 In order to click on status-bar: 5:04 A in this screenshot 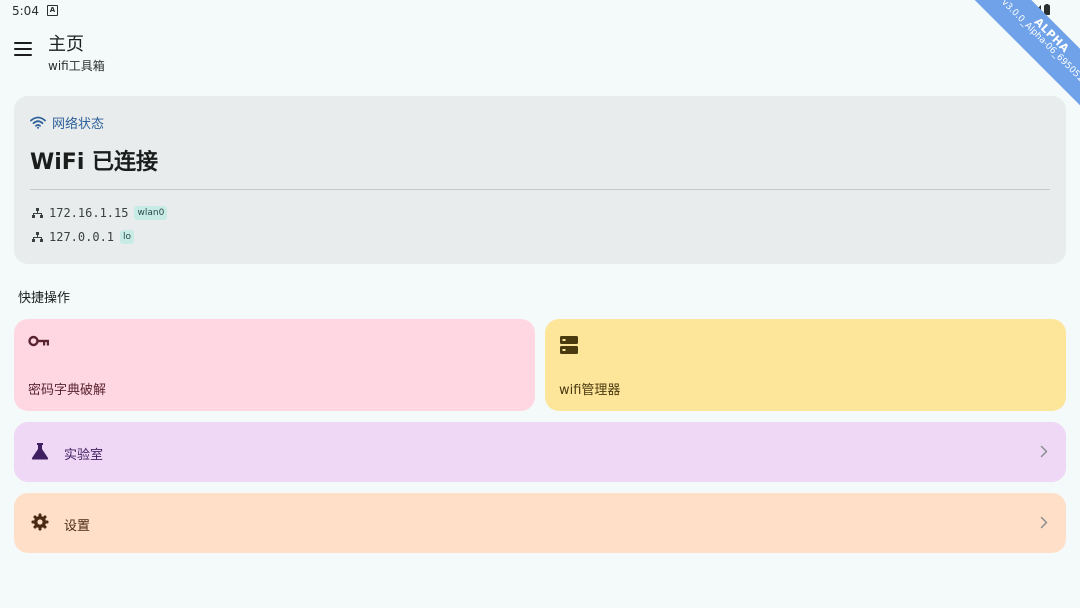, I will do `click(540, 11)`.